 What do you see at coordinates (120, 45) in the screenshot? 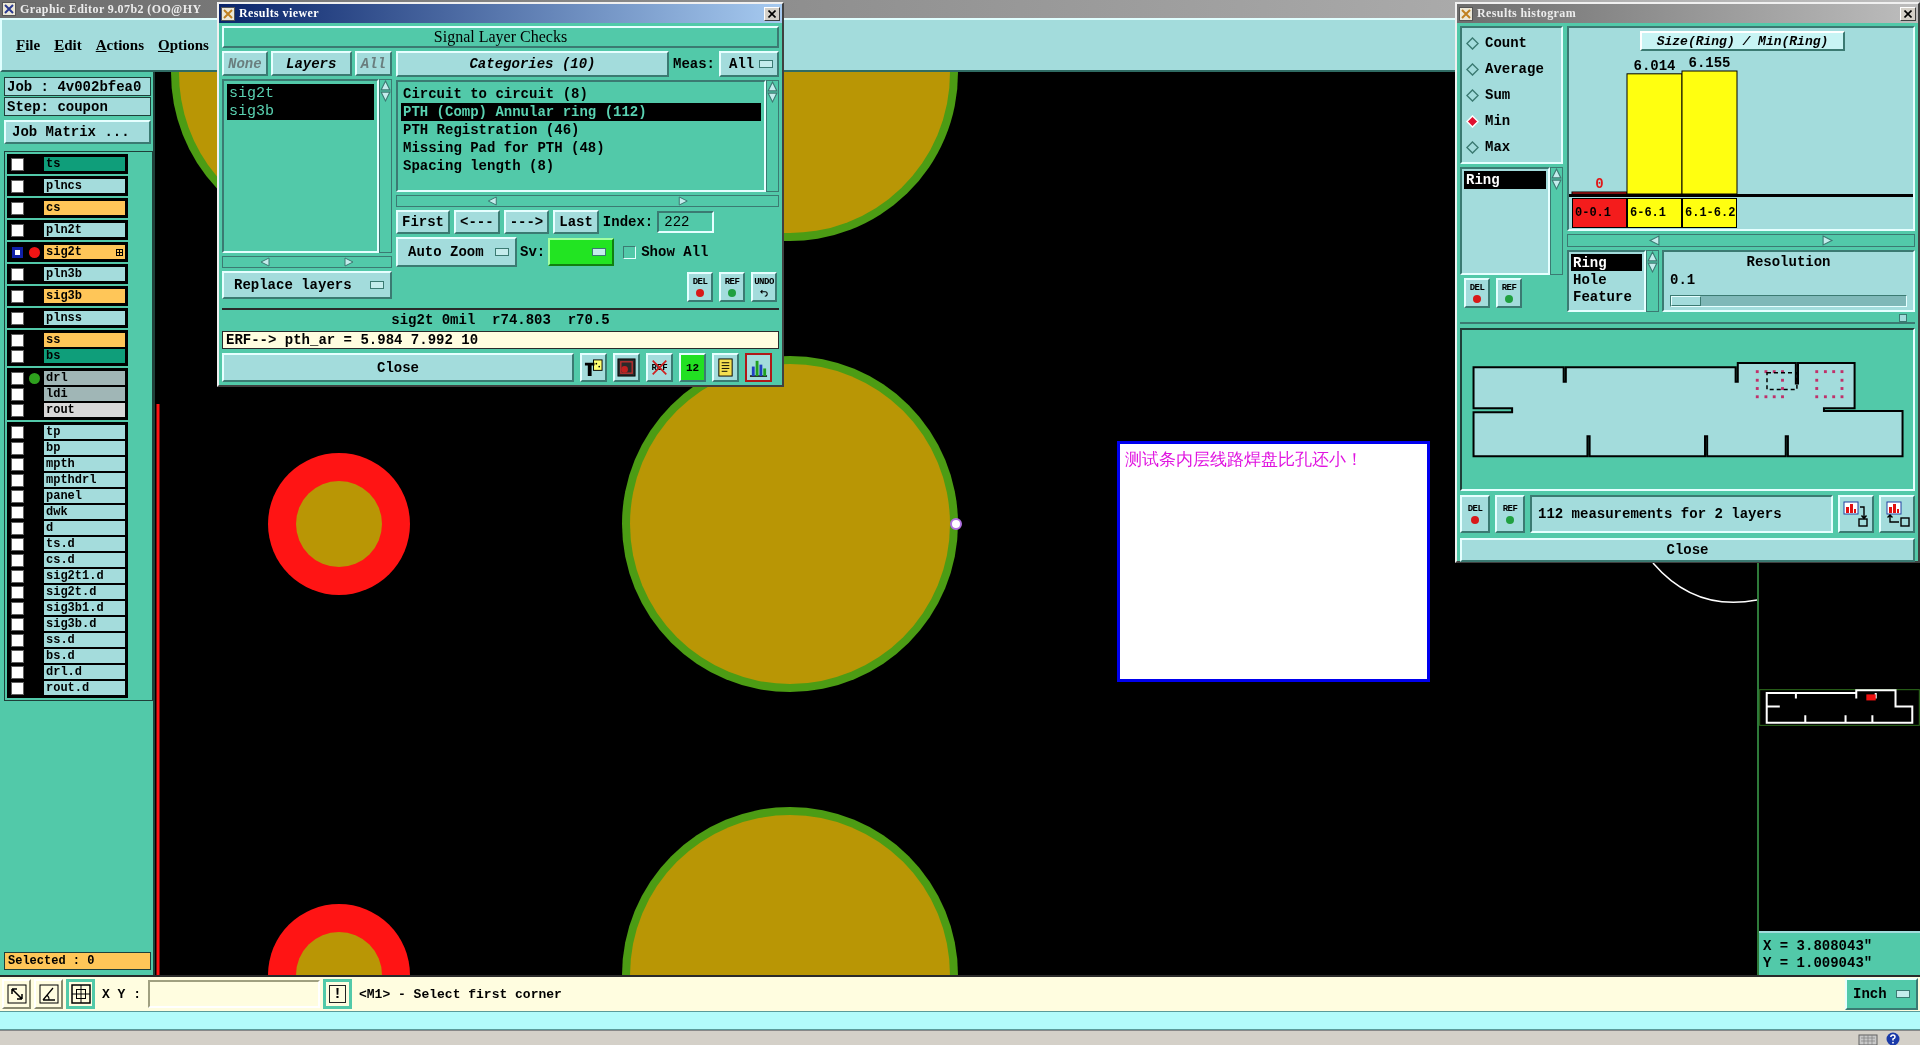
I see `menu-item: Actions` at bounding box center [120, 45].